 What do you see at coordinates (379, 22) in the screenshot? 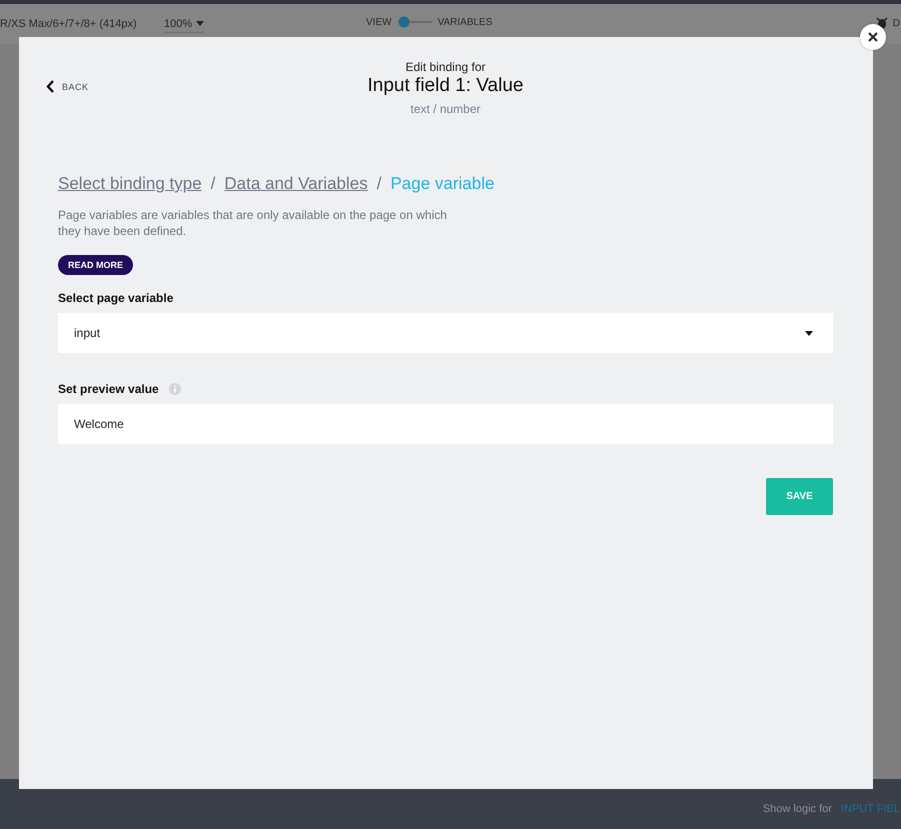
I see `view-label: VIEW` at bounding box center [379, 22].